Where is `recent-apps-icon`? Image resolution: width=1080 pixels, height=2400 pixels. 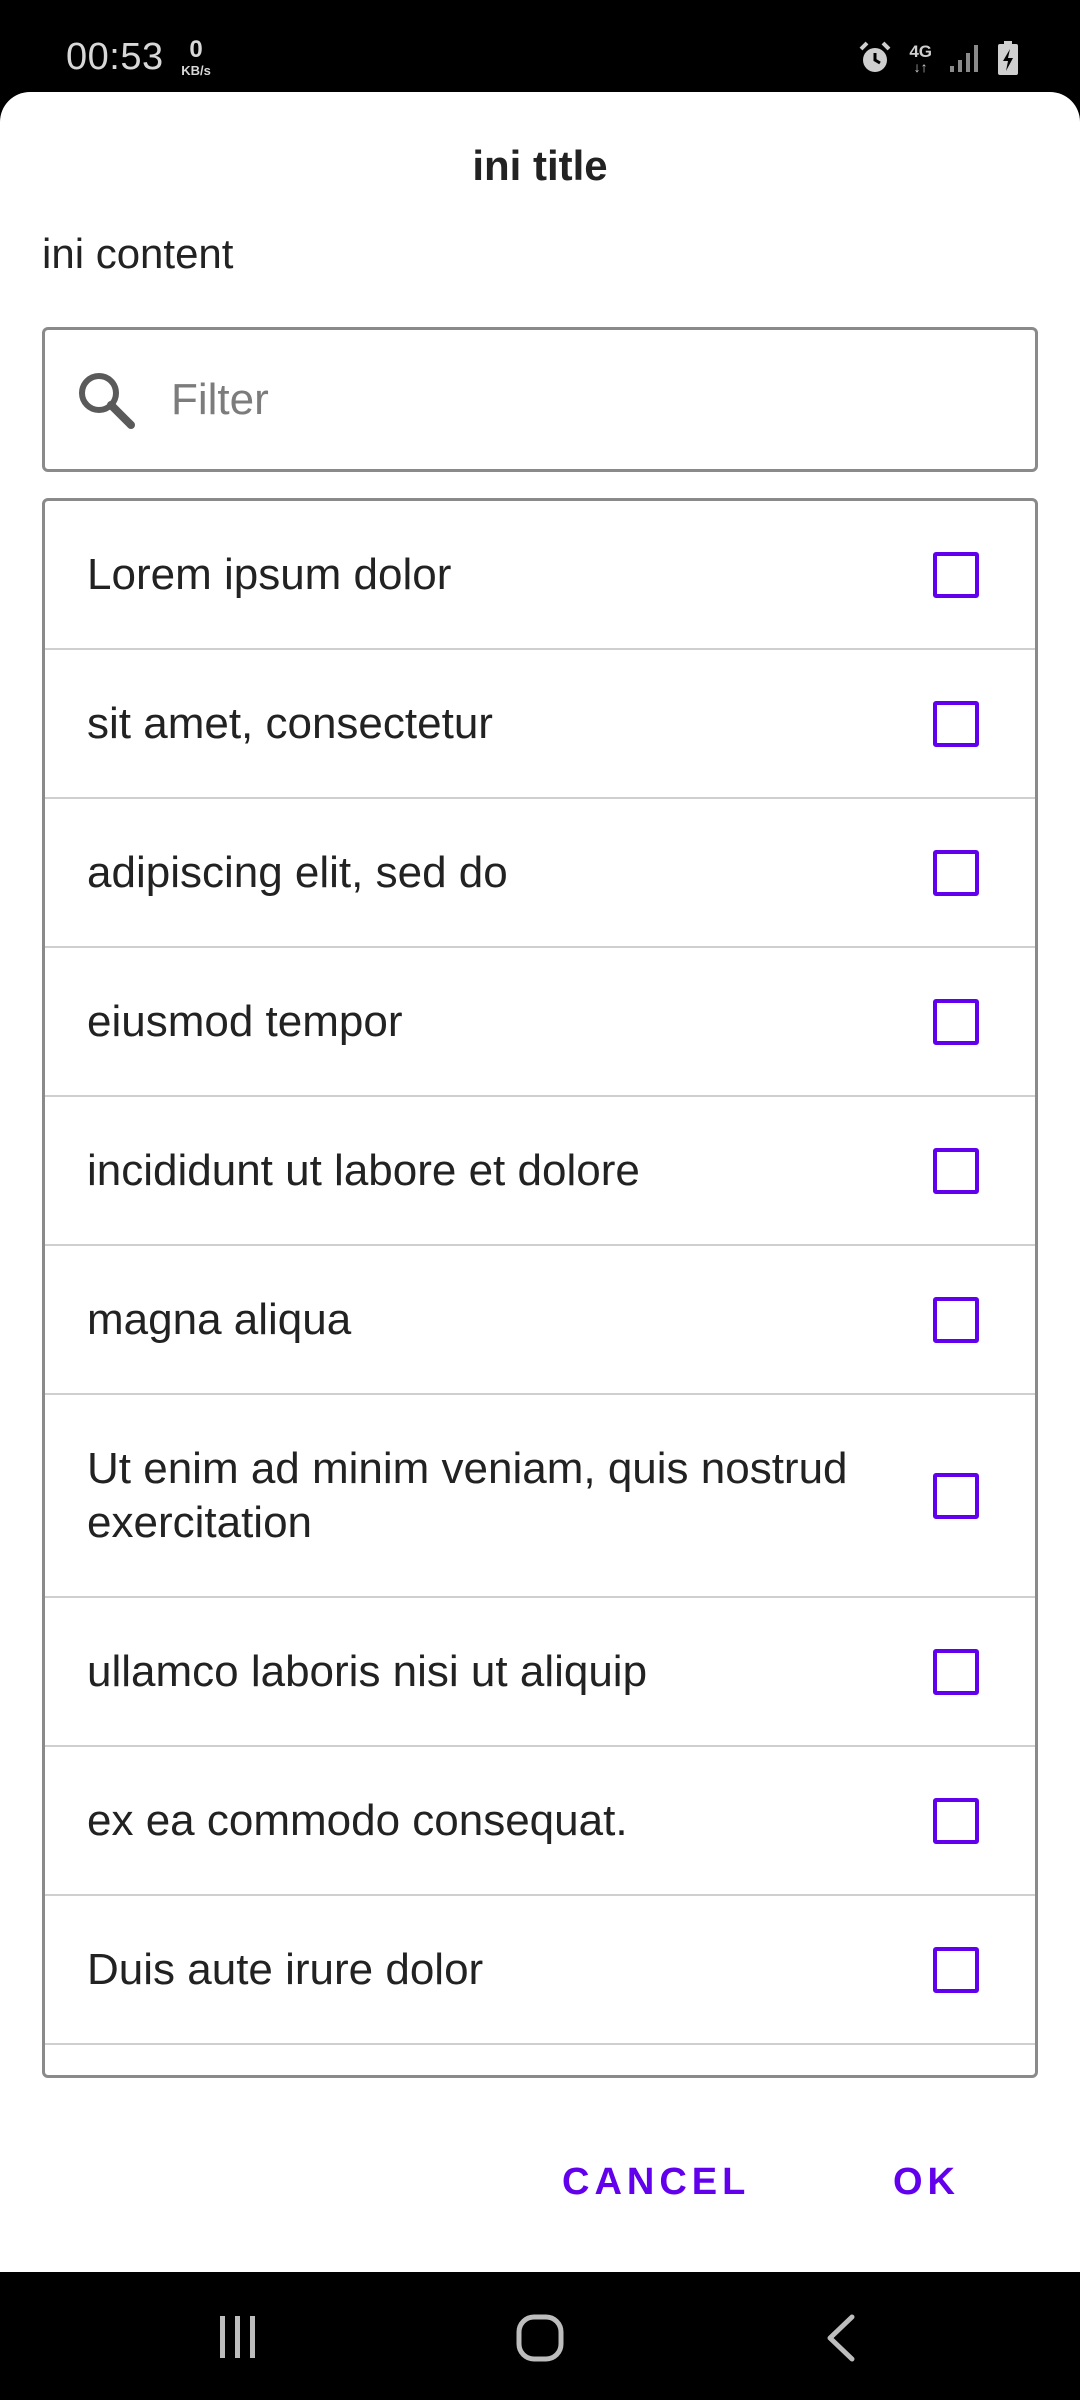 recent-apps-icon is located at coordinates (238, 2337).